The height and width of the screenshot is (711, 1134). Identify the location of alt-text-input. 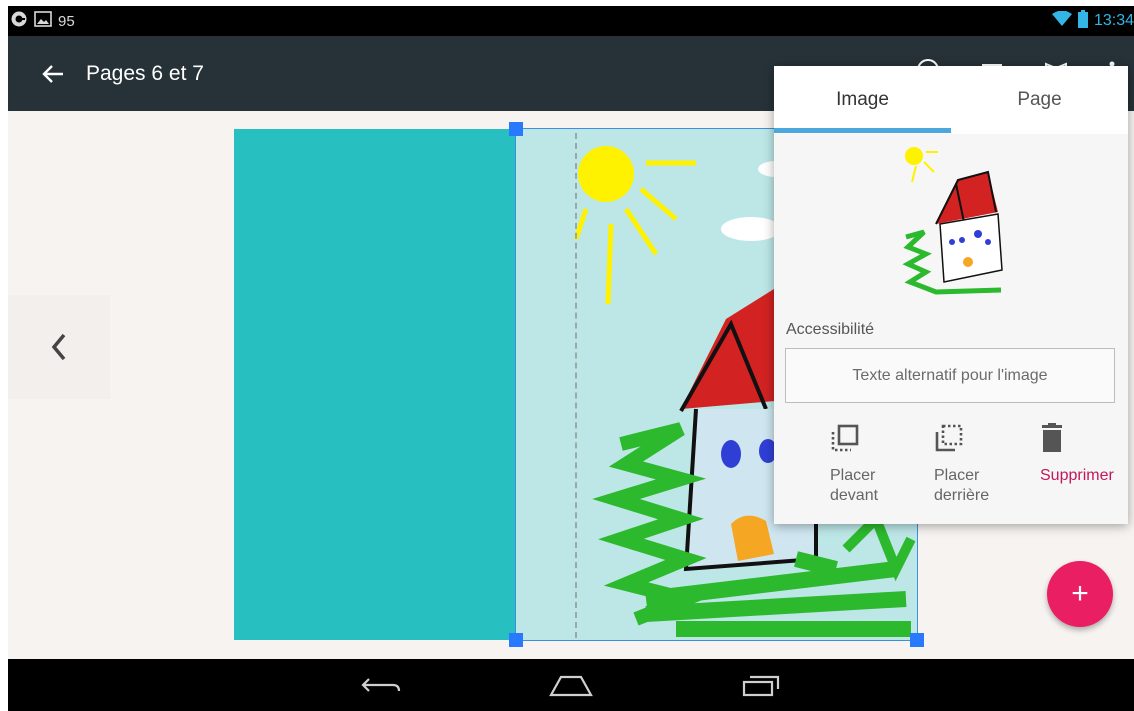
(950, 375).